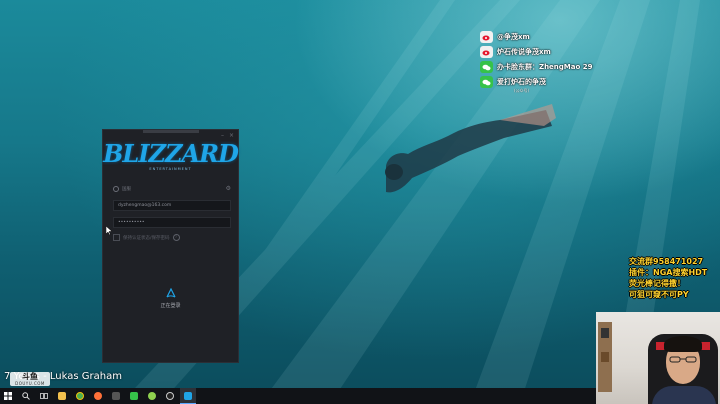  I want to click on file-explorer-icon, so click(62, 396).